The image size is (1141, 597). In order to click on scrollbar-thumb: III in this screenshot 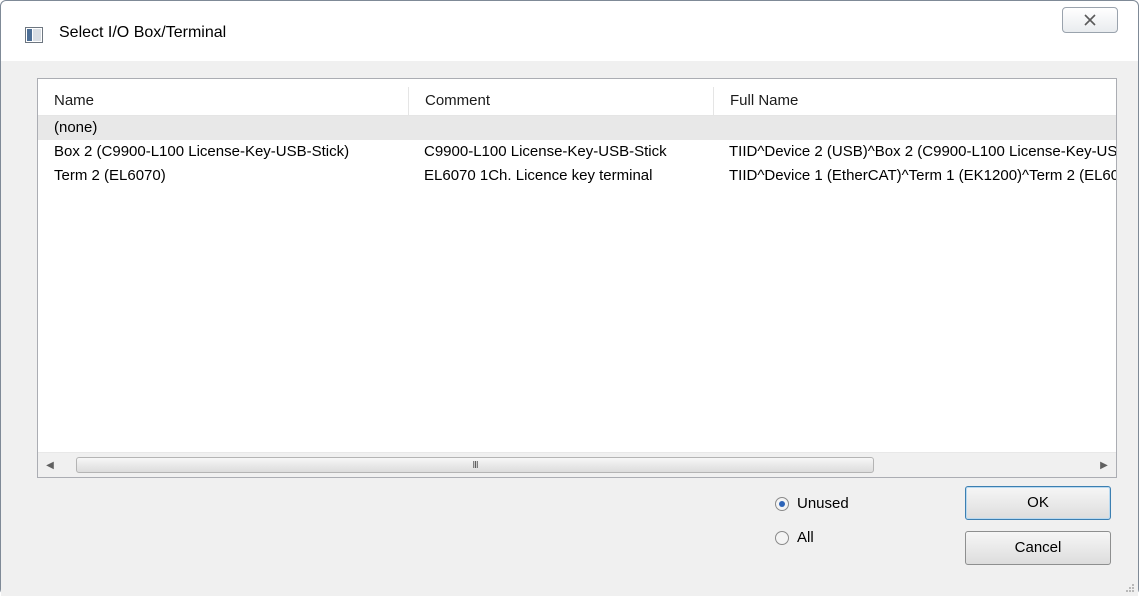, I will do `click(475, 465)`.